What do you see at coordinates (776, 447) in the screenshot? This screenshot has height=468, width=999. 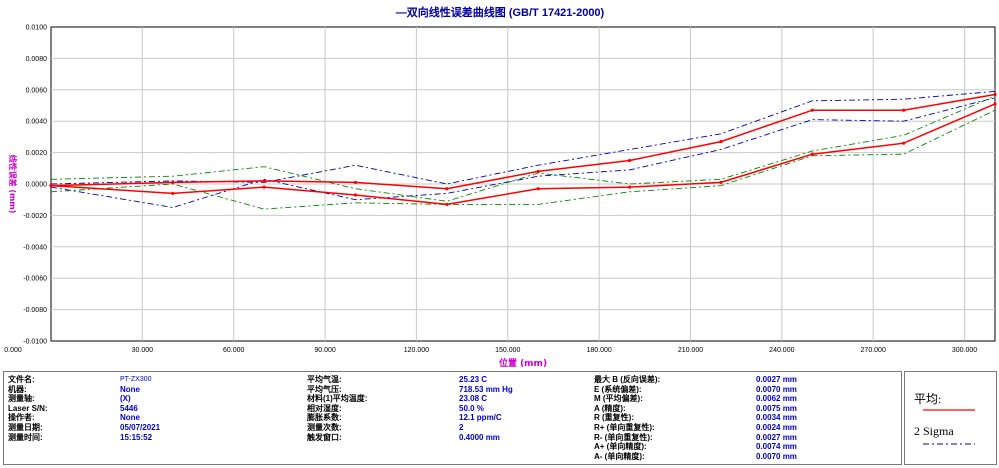 I see `info-value: 0.0074 mm` at bounding box center [776, 447].